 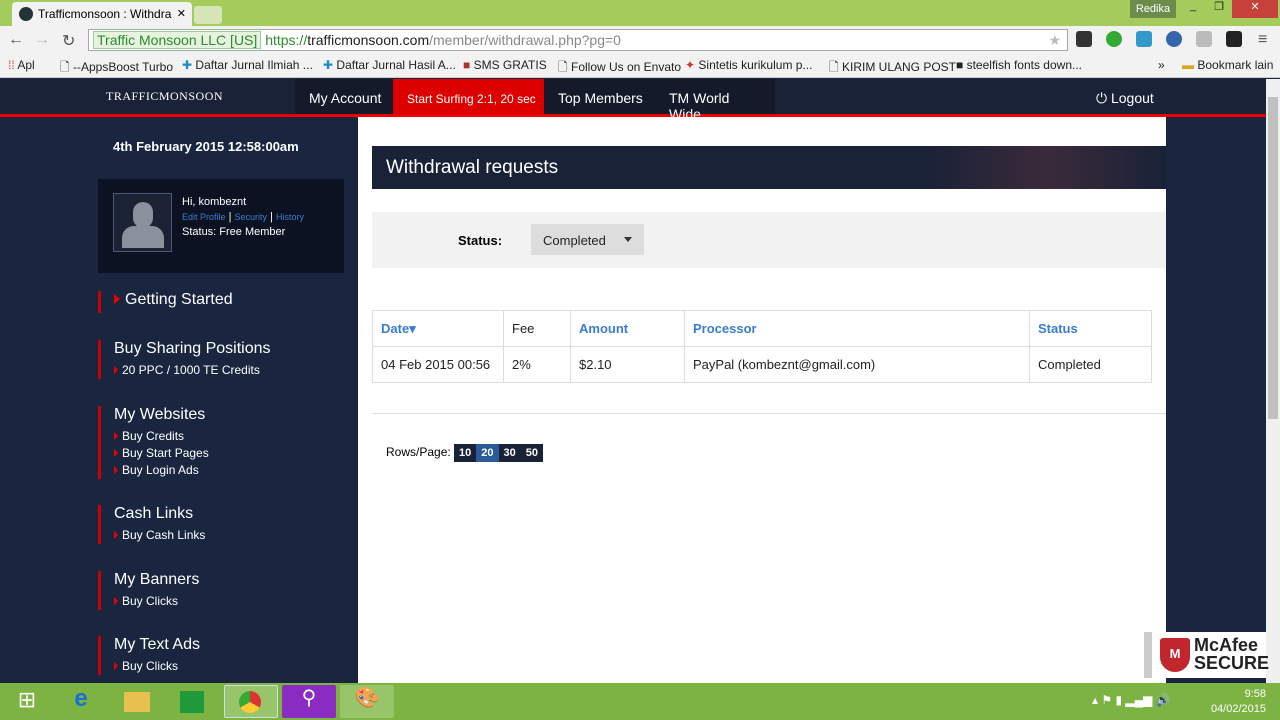 What do you see at coordinates (116, 68) in the screenshot?
I see `bookmark: 🗋 --AppsBoost Turbo` at bounding box center [116, 68].